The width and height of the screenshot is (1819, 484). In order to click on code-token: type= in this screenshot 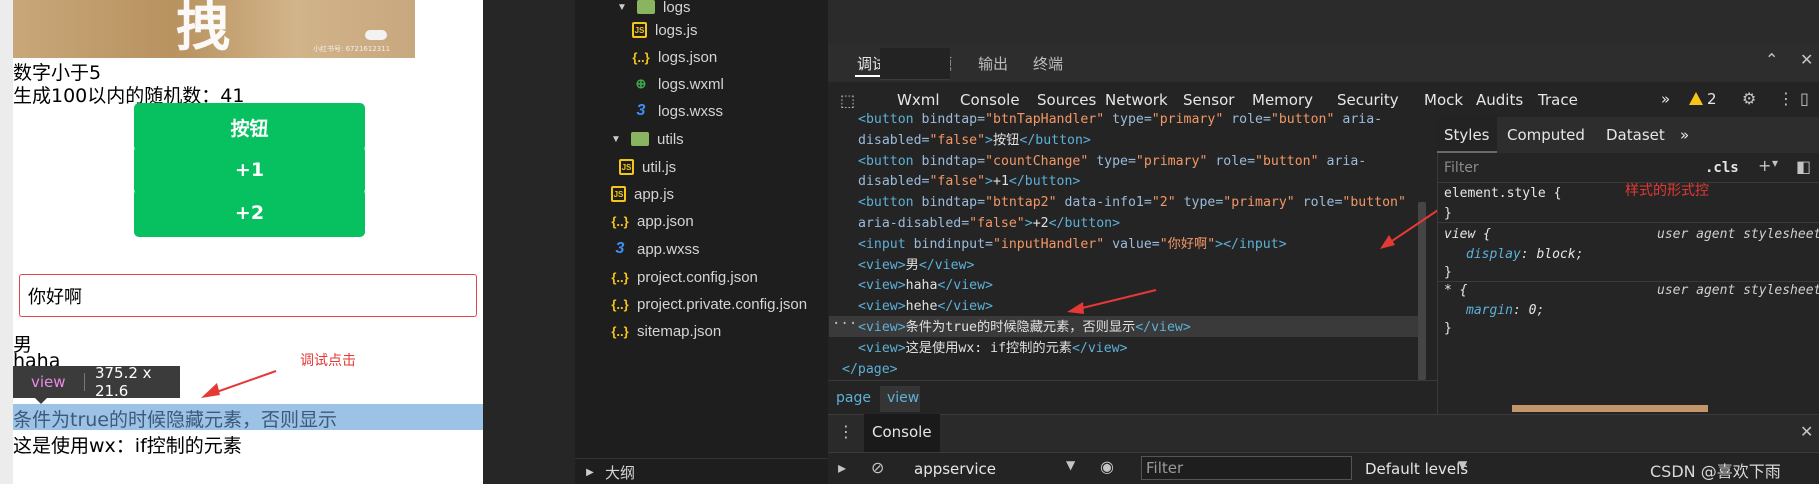, I will do `click(1112, 161)`.